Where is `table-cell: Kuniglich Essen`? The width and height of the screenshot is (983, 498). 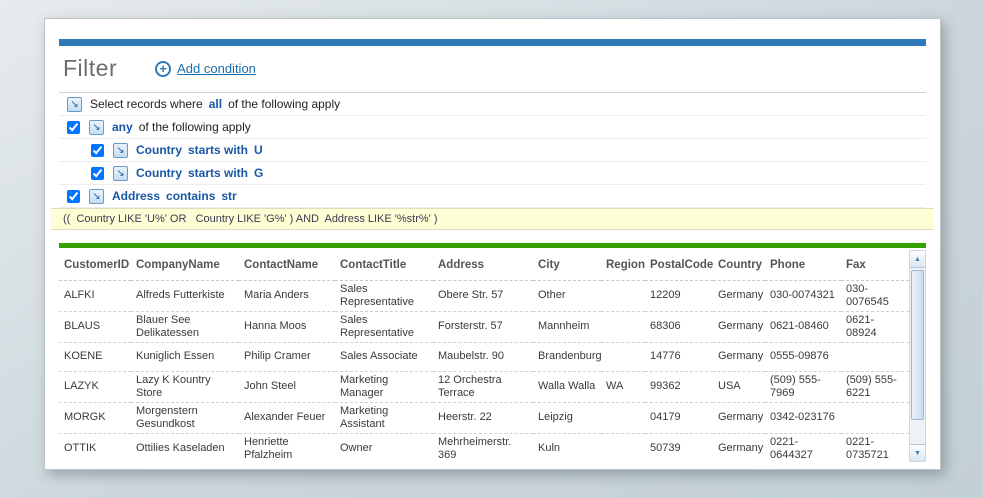
table-cell: Kuniglich Essen is located at coordinates (185, 357).